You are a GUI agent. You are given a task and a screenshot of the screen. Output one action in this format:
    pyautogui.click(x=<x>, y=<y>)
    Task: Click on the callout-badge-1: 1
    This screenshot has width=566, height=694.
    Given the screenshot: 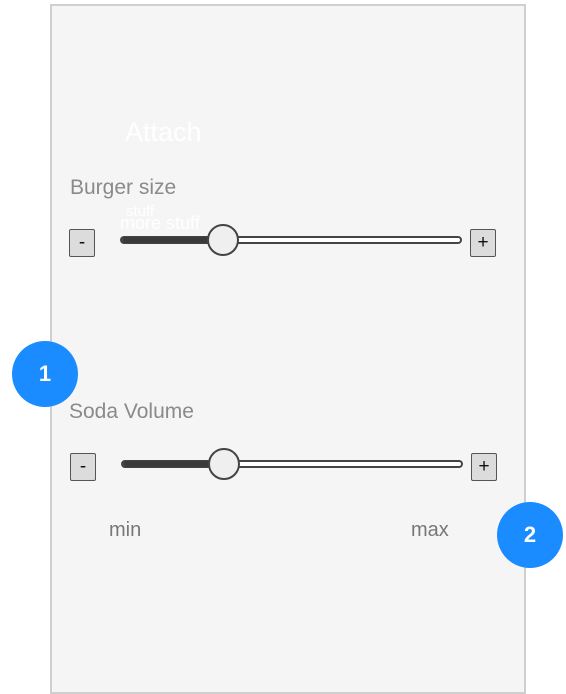 What is the action you would take?
    pyautogui.click(x=45, y=374)
    